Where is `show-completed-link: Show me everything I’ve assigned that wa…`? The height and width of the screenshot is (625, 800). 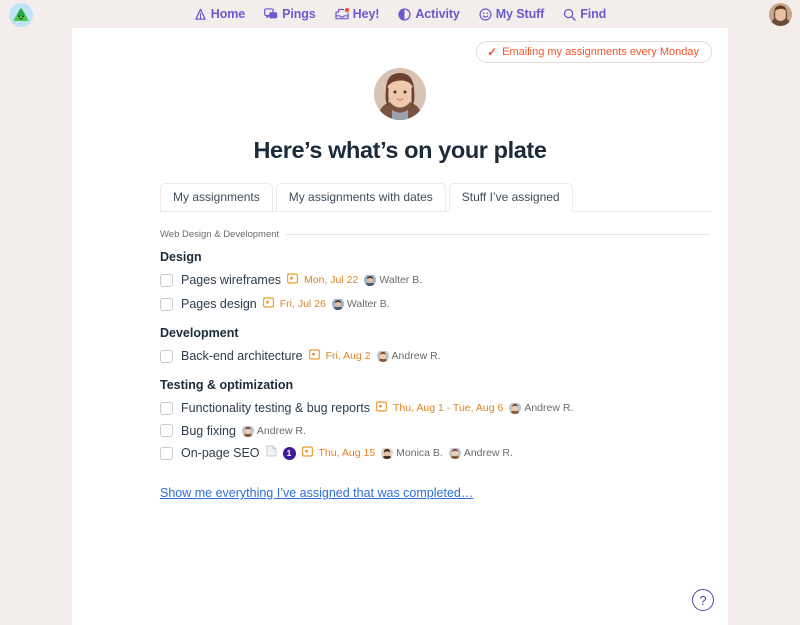
show-completed-link: Show me everything I’ve assigned that wa… is located at coordinates (316, 493).